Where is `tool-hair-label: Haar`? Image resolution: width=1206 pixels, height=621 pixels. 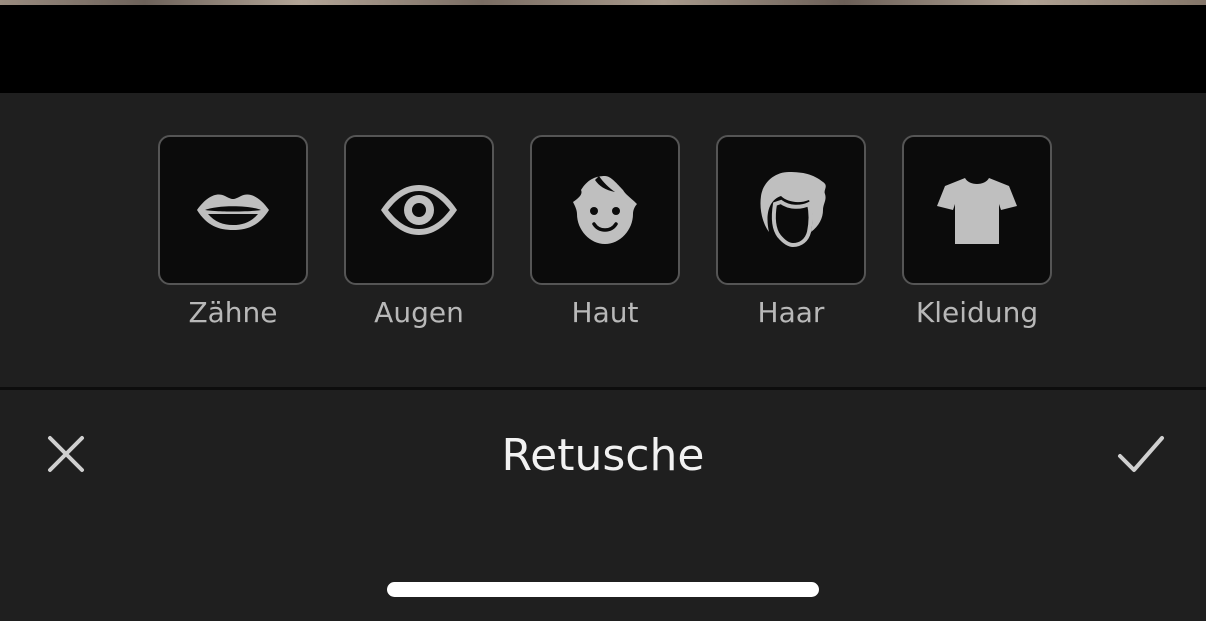 tool-hair-label: Haar is located at coordinates (791, 312).